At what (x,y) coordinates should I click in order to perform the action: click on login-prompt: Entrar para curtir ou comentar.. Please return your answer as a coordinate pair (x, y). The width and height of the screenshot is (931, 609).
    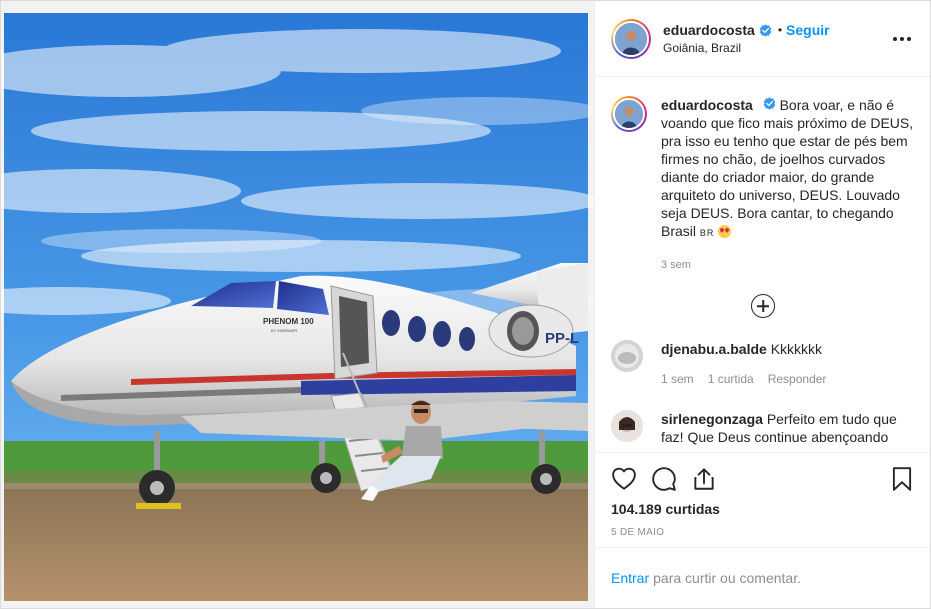
    Looking at the image, I should click on (763, 577).